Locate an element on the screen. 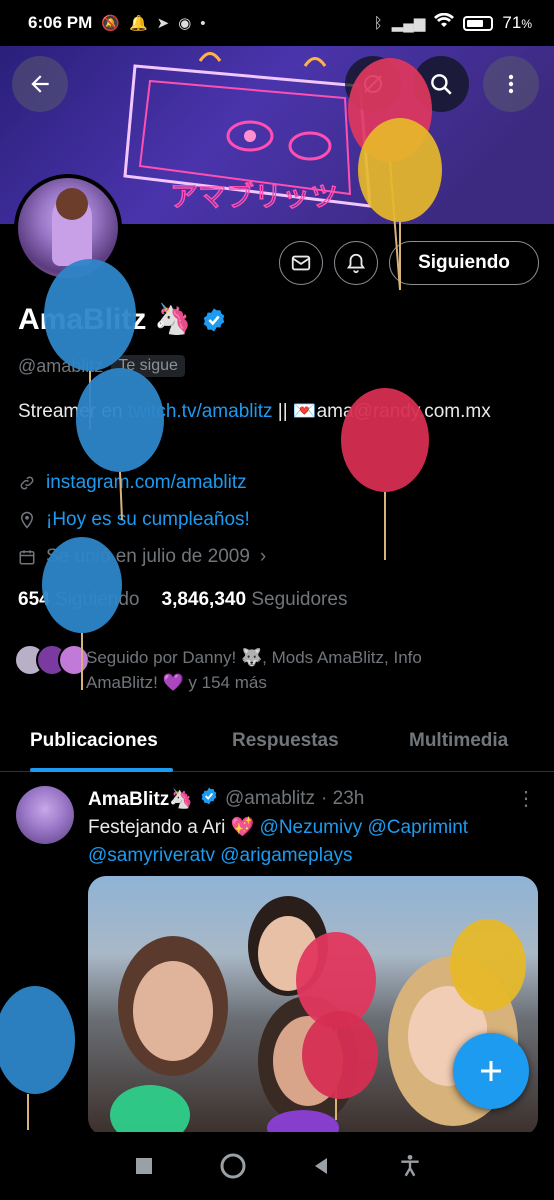  followed-by-avatars is located at coordinates (52, 660).